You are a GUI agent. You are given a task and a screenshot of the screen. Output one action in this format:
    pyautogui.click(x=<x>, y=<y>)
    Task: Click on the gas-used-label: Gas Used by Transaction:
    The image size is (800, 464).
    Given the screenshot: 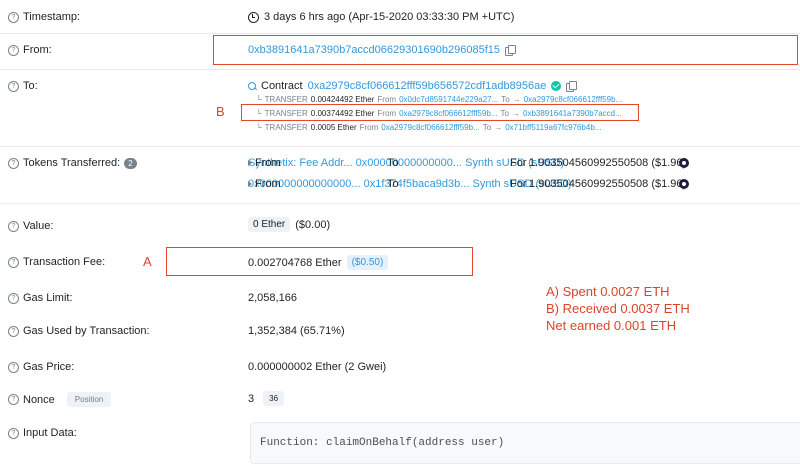 What is the action you would take?
    pyautogui.click(x=86, y=331)
    